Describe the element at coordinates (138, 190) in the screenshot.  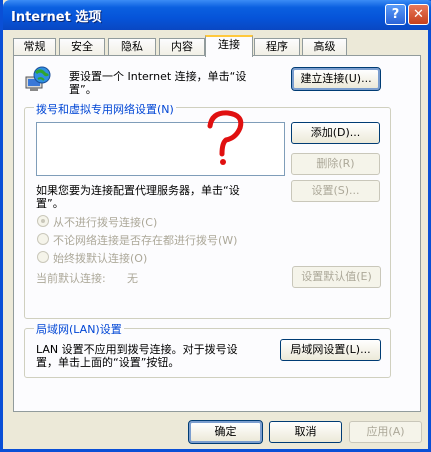
I see `proxy-text-line1: 如果您要为连接配置代理服务器，单击“设` at that location.